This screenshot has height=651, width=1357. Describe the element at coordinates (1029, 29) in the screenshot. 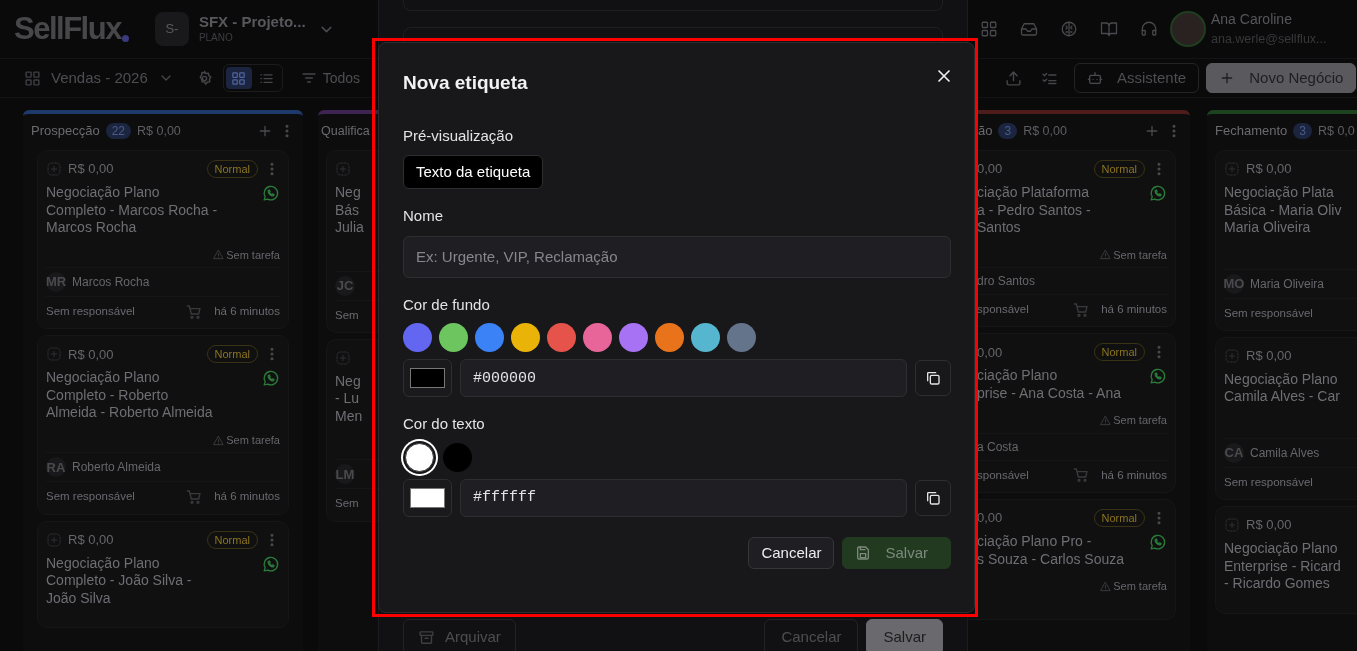

I see `inbox-icon` at that location.